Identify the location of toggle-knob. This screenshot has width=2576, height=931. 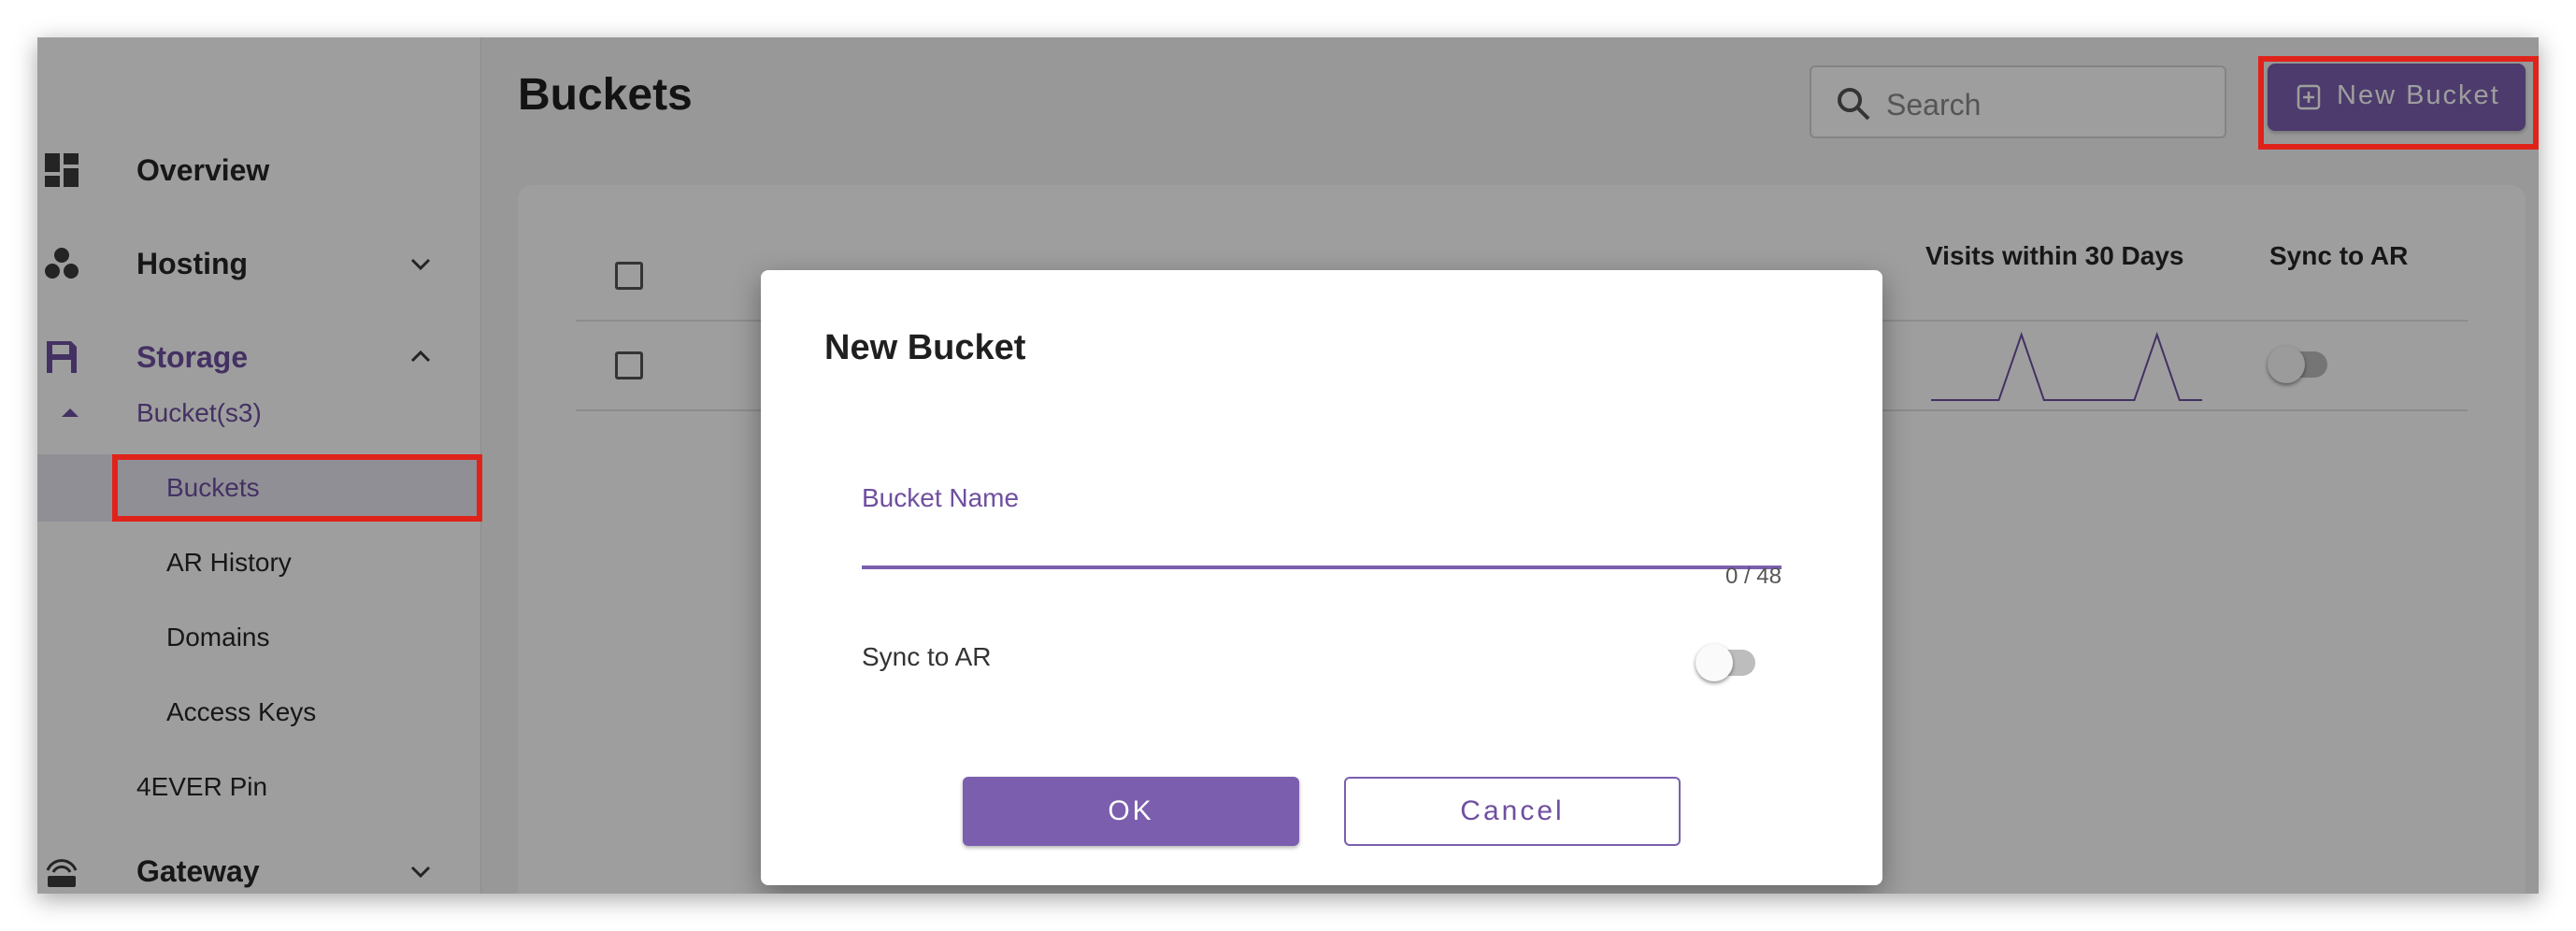
(1714, 662).